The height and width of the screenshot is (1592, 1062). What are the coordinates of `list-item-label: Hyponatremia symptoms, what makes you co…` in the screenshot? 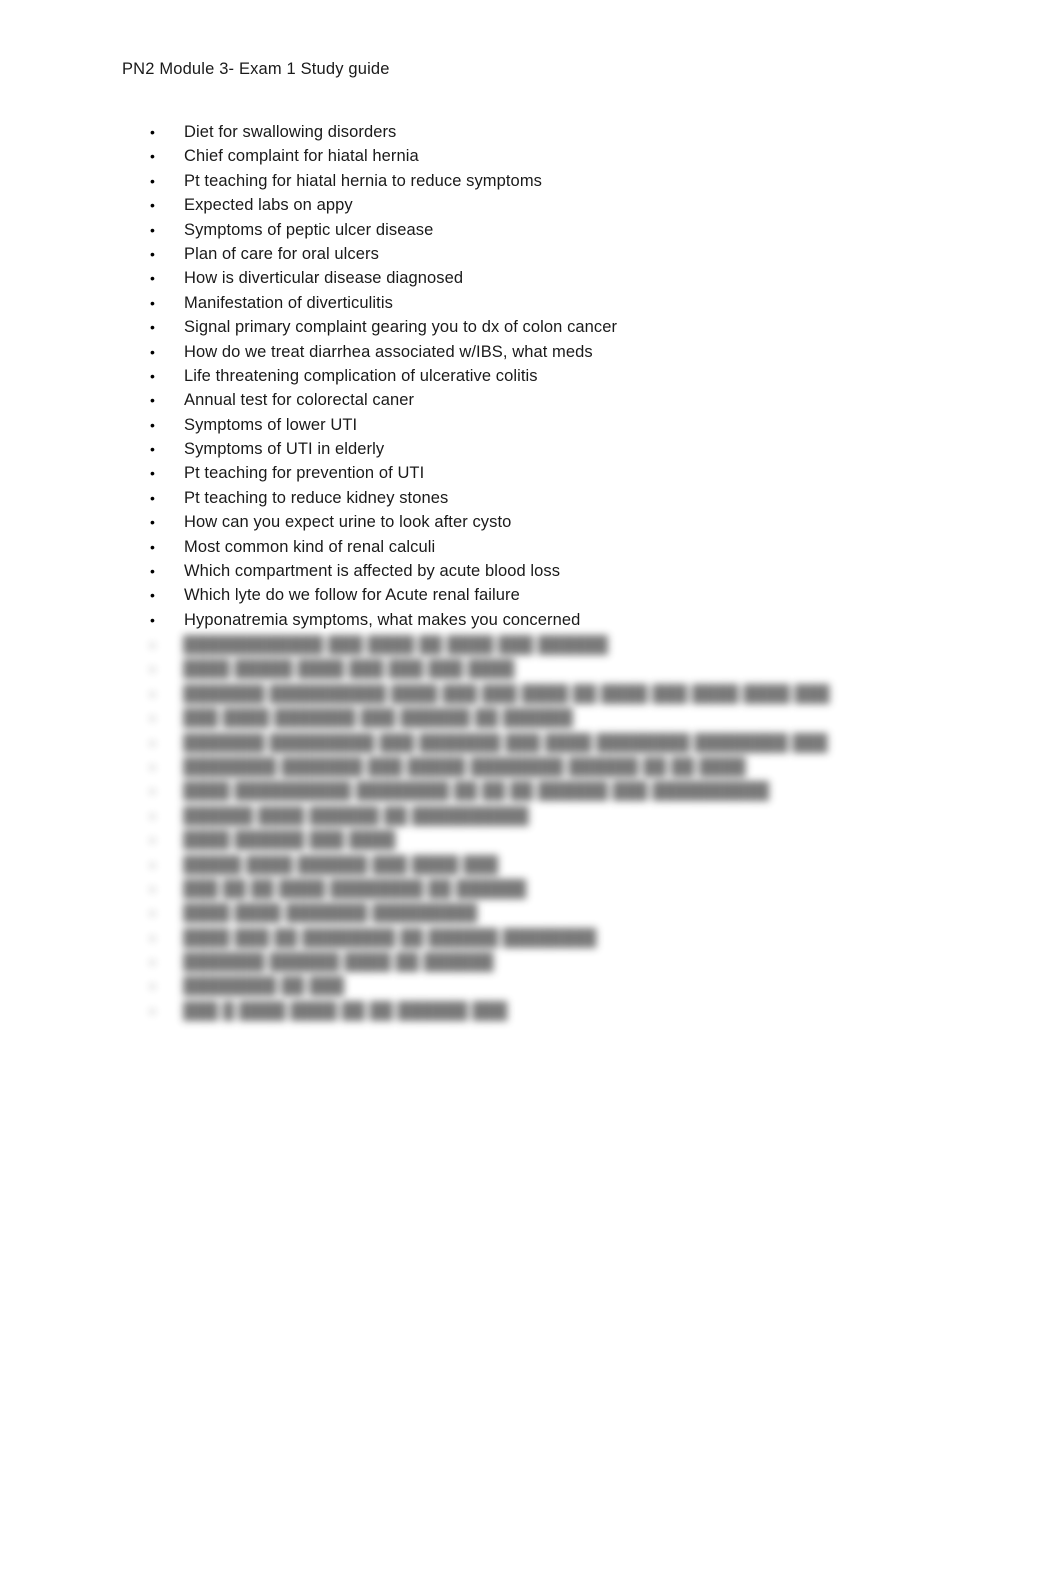 It's located at (382, 619).